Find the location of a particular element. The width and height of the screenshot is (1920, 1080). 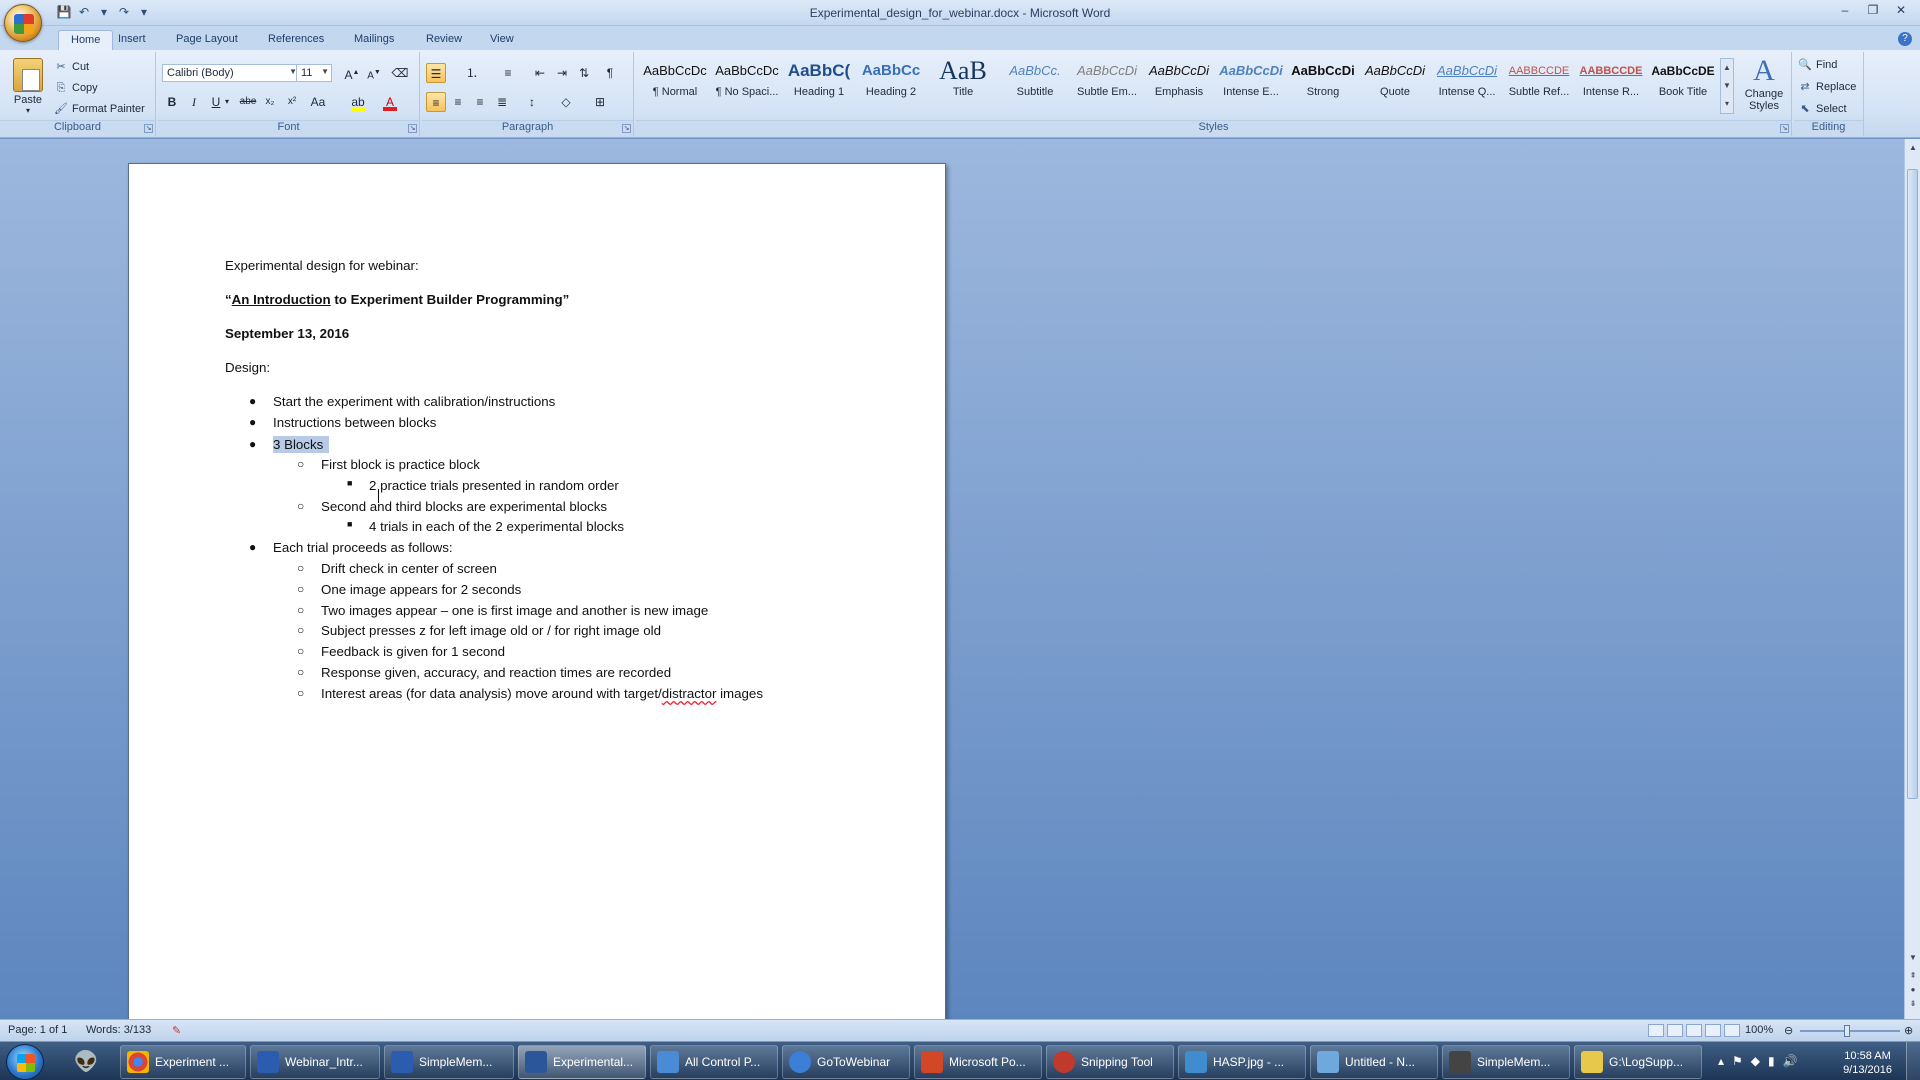

misspelled-word: distractor is located at coordinates (689, 693).